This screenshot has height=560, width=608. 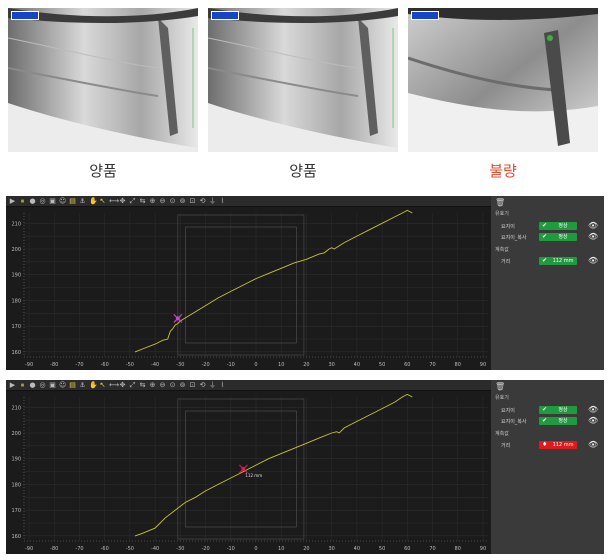 What do you see at coordinates (155, 549) in the screenshot?
I see `x-tick-label: -40` at bounding box center [155, 549].